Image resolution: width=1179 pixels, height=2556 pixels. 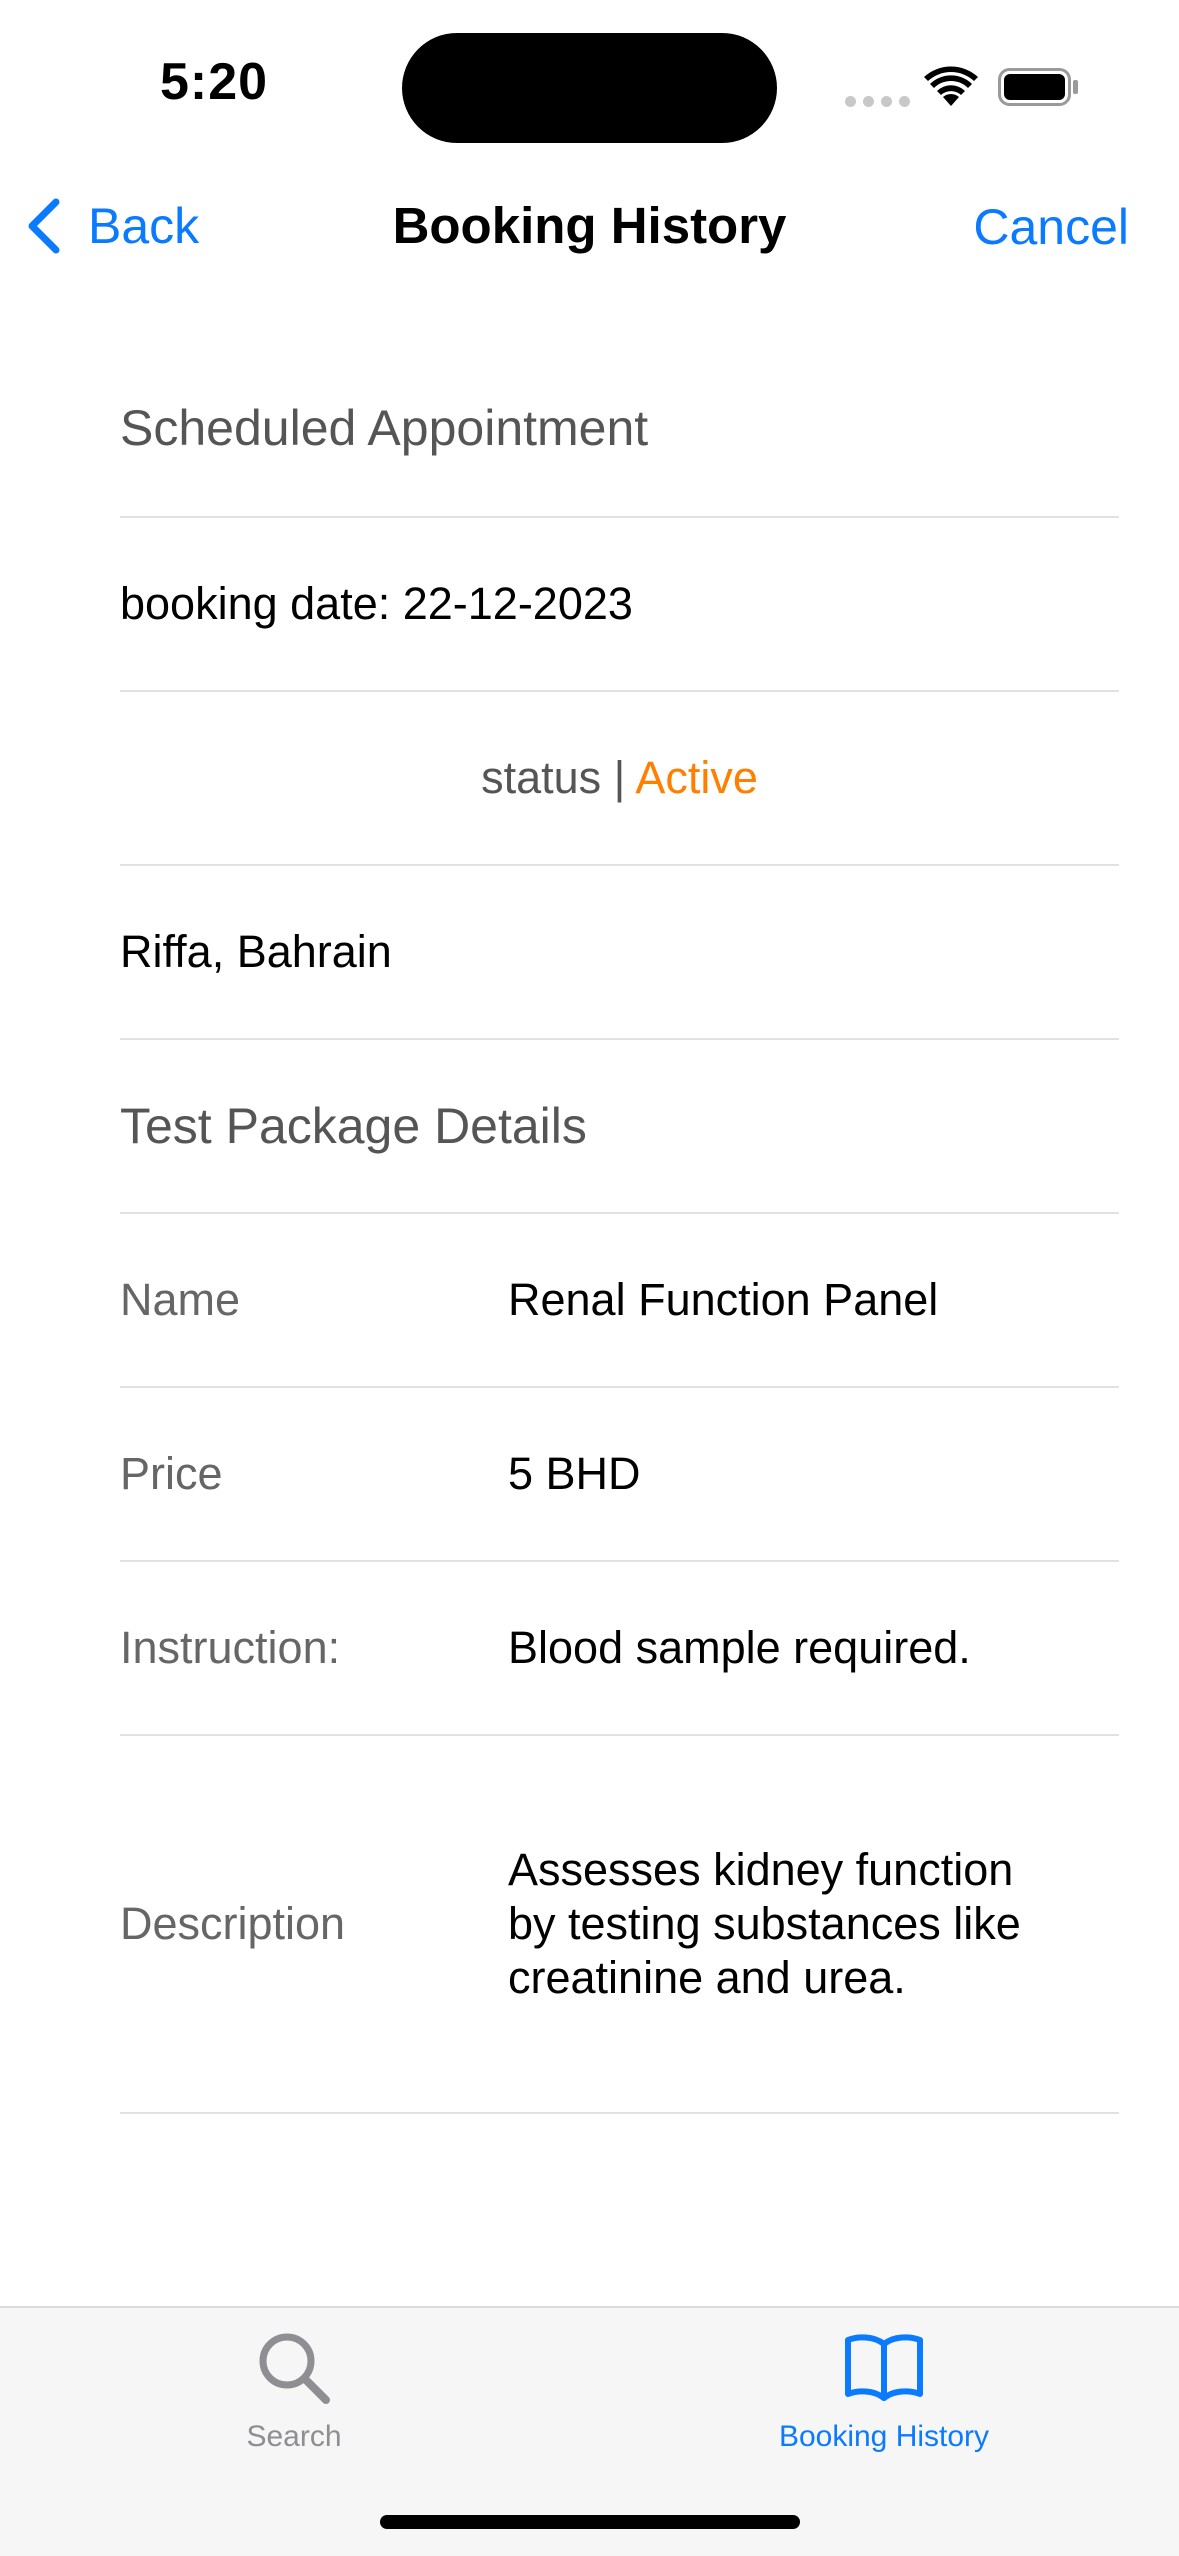 I want to click on instruction-label: Instruction:, so click(x=230, y=1647).